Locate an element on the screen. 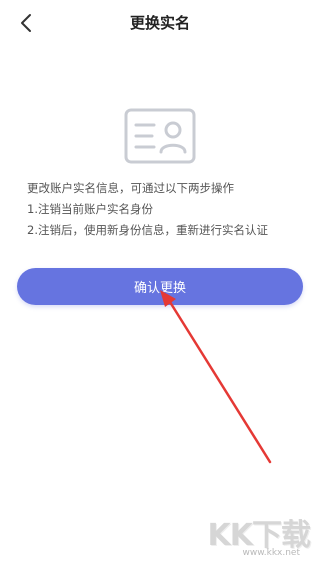  watermark-url: www.kkx.net is located at coordinates (271, 553).